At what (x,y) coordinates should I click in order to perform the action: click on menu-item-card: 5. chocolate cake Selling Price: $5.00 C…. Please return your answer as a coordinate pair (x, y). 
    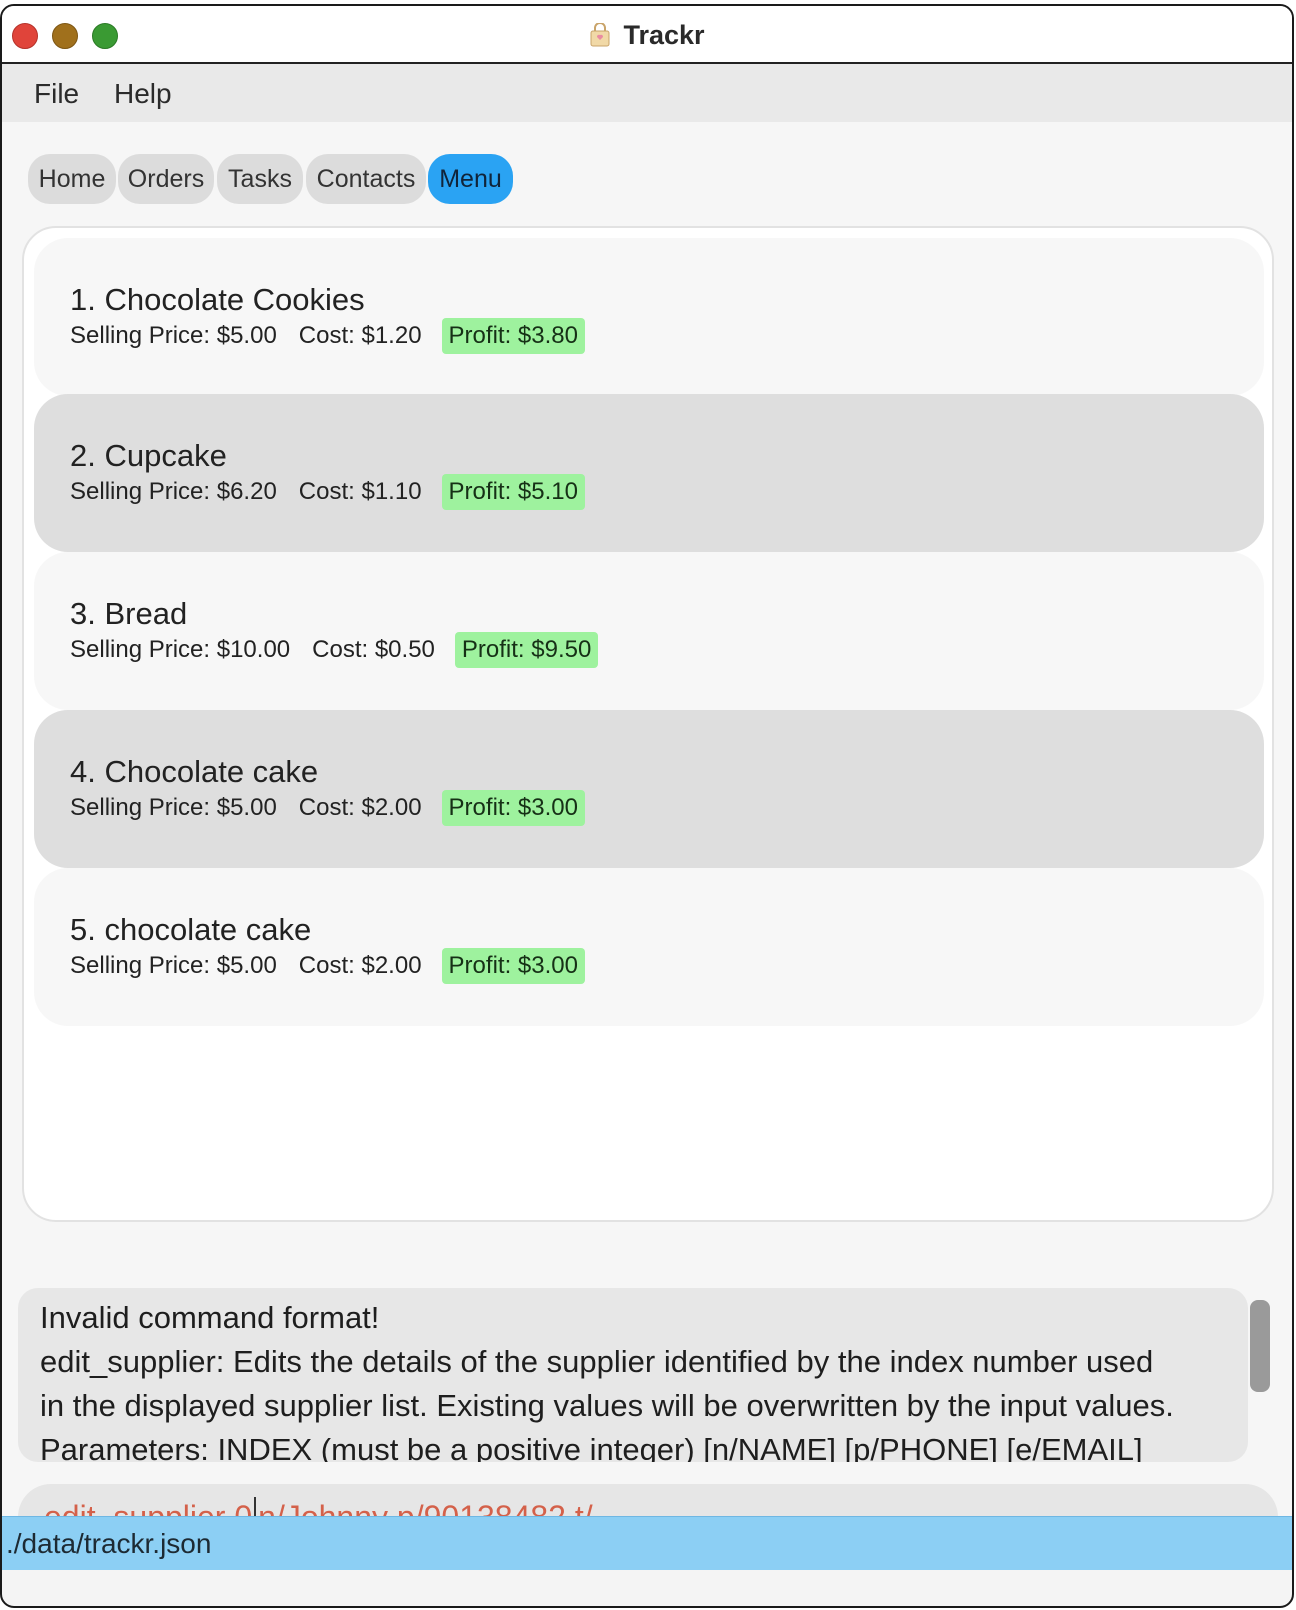
    Looking at the image, I should click on (649, 947).